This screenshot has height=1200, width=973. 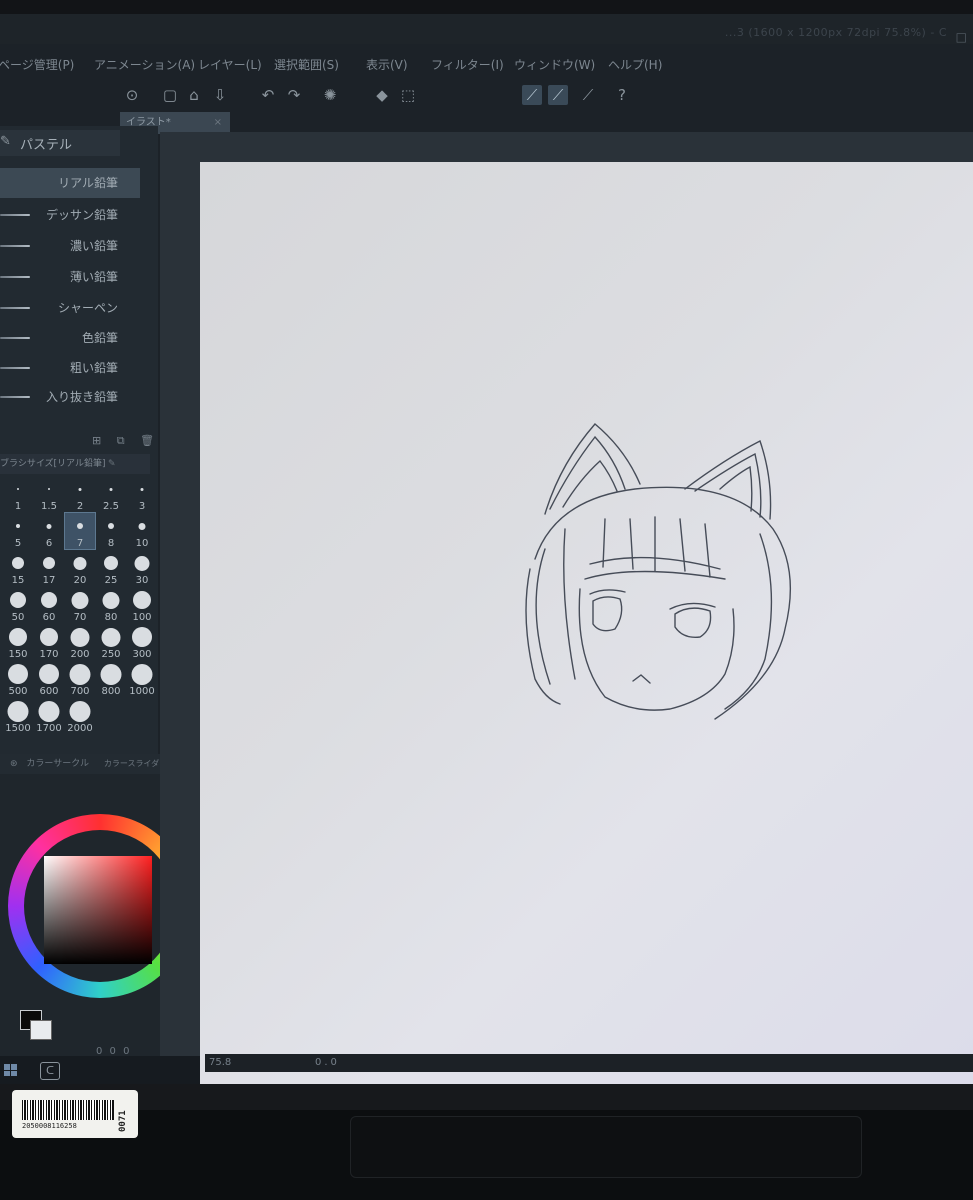 I want to click on brush-size-label: 7, so click(x=80, y=543).